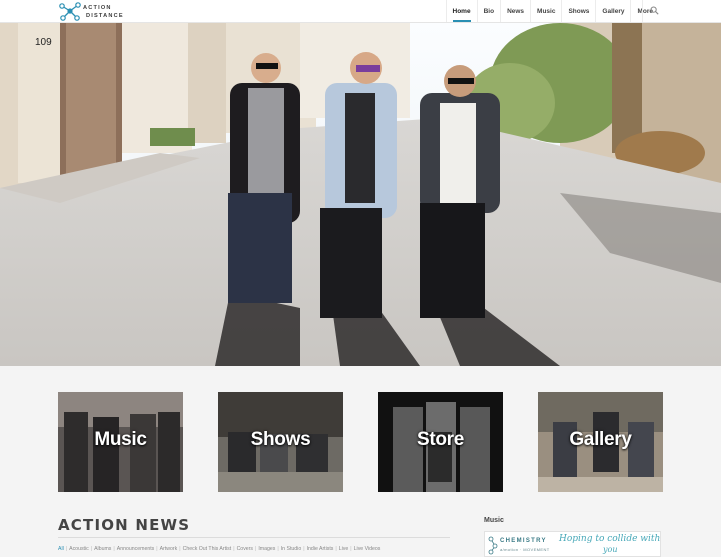 The image size is (721, 557). I want to click on news-divider, so click(254, 537).